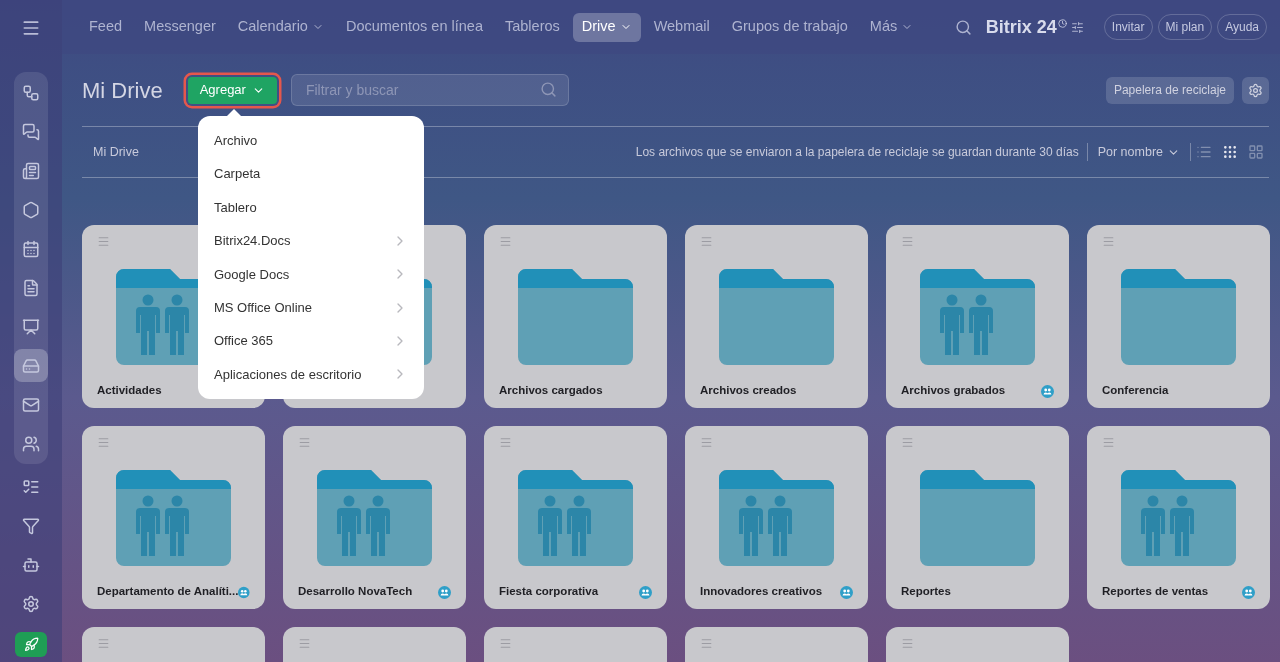 This screenshot has height=662, width=1280. What do you see at coordinates (1178, 517) in the screenshot?
I see `folder-card: Reportes de ventas` at bounding box center [1178, 517].